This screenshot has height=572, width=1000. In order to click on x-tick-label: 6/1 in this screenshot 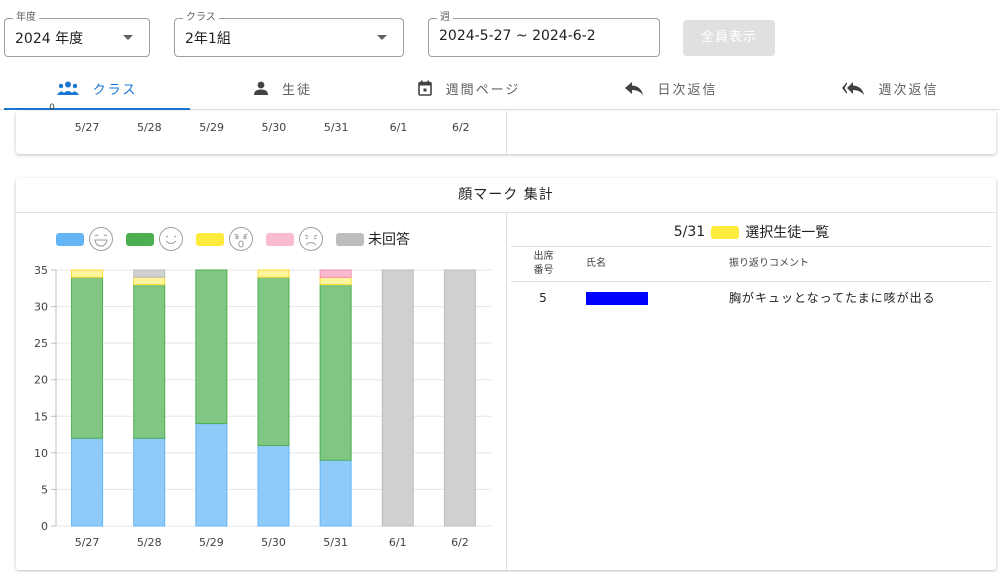, I will do `click(398, 542)`.